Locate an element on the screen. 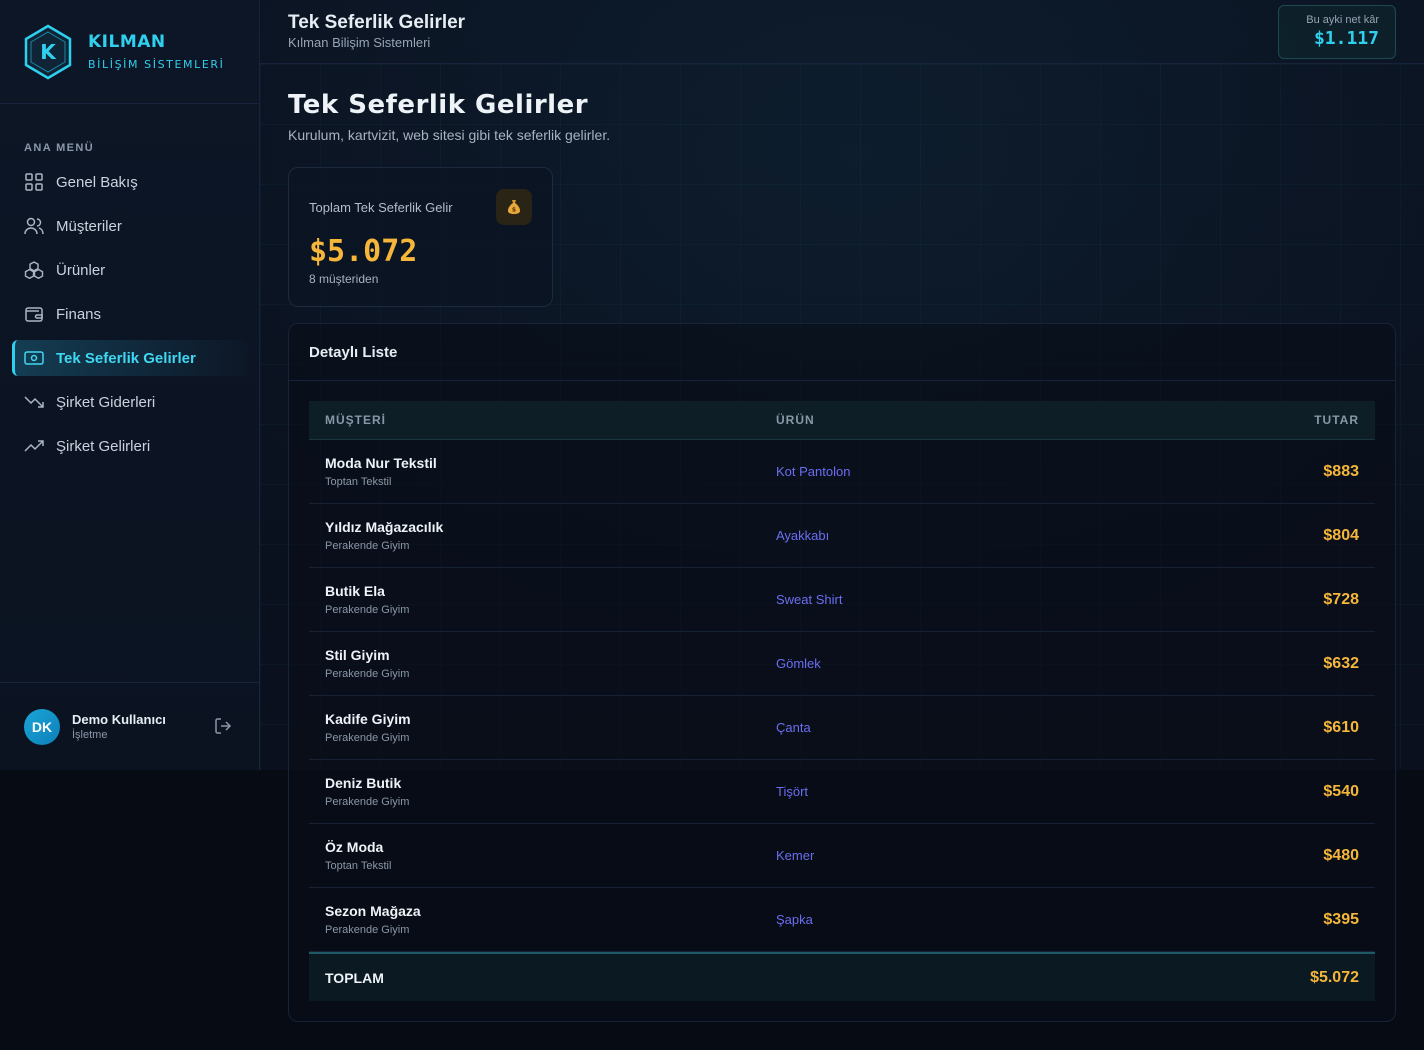 This screenshot has height=1050, width=1424. customer-name: Öz Moda is located at coordinates (354, 847).